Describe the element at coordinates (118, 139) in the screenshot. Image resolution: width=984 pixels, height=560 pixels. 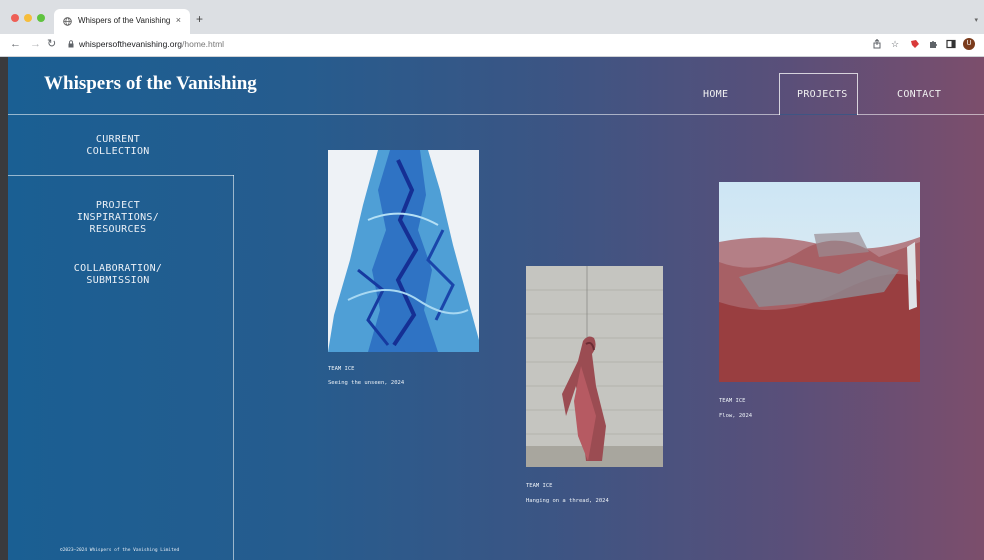
I see `sidebar-label-line: CURRENT` at that location.